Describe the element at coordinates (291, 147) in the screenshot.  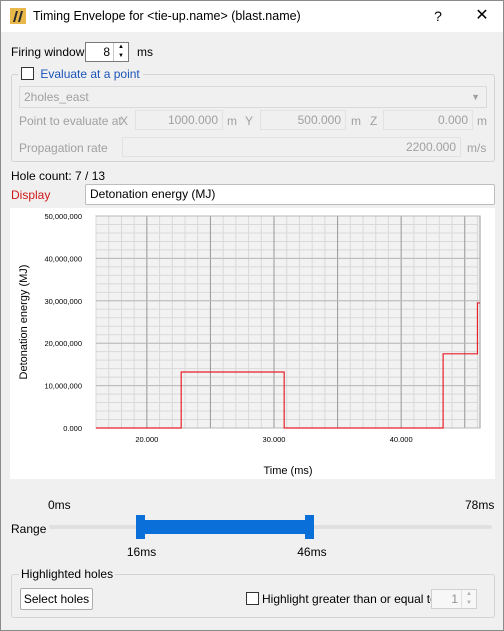
I see `propagation-rate-field: 2200.000` at that location.